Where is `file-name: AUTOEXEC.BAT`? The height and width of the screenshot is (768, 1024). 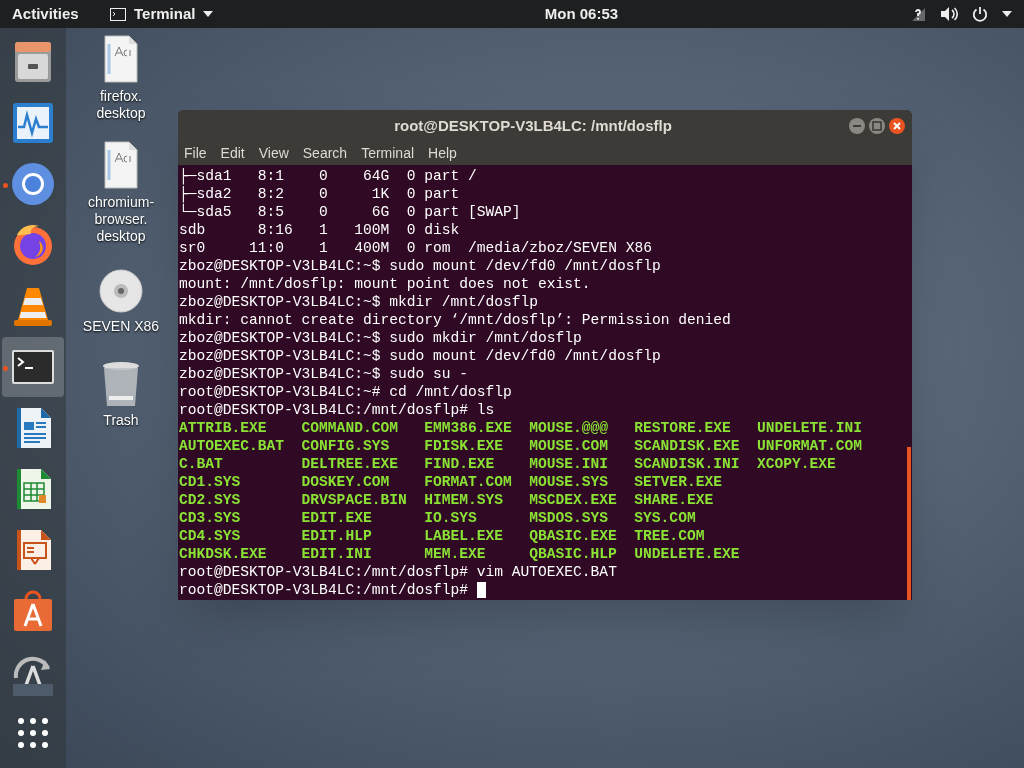
file-name: AUTOEXEC.BAT is located at coordinates (232, 446).